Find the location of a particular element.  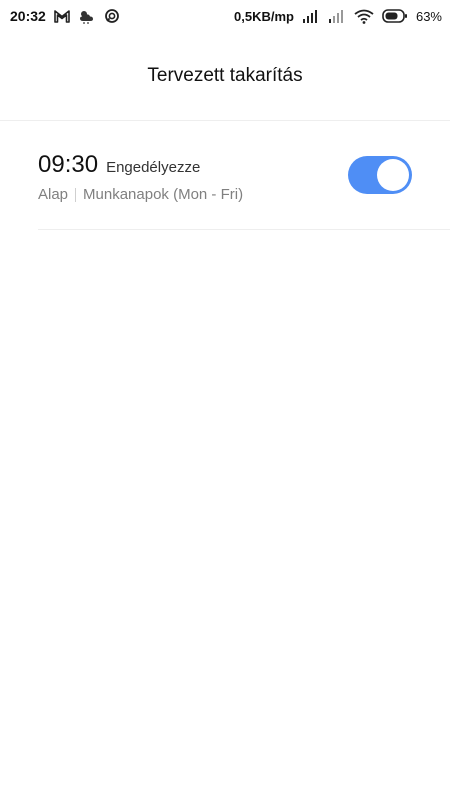

status-time: 20:32 is located at coordinates (28, 16).